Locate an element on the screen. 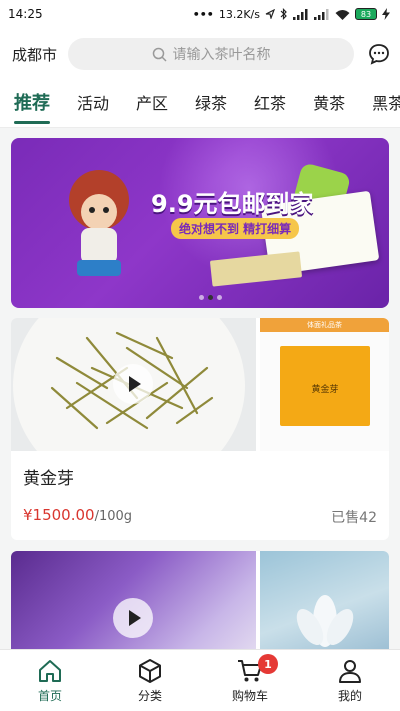 The width and height of the screenshot is (400, 711). city-selector: 成都市 is located at coordinates (40, 54).